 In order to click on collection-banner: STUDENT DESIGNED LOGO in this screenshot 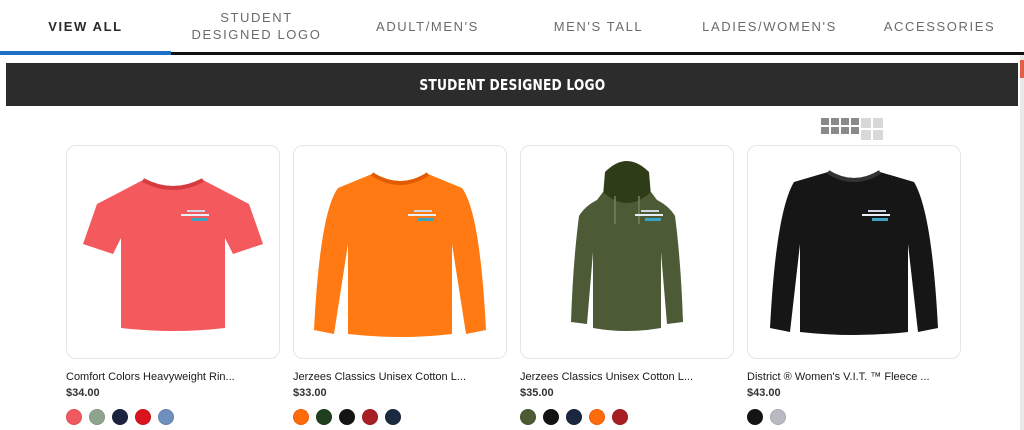, I will do `click(512, 84)`.